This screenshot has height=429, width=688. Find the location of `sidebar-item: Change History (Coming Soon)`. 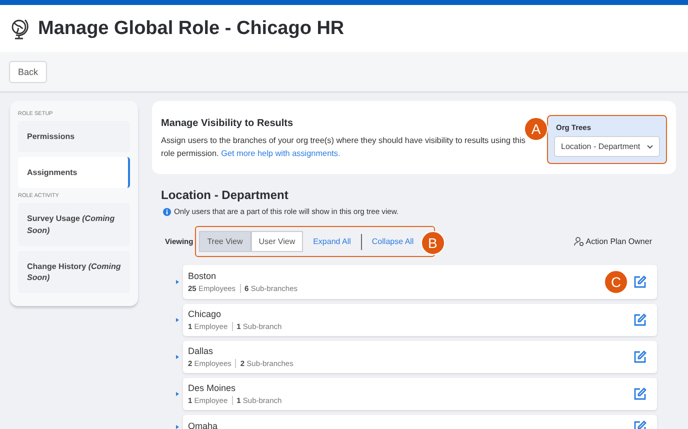

sidebar-item: Change History (Coming Soon) is located at coordinates (74, 272).